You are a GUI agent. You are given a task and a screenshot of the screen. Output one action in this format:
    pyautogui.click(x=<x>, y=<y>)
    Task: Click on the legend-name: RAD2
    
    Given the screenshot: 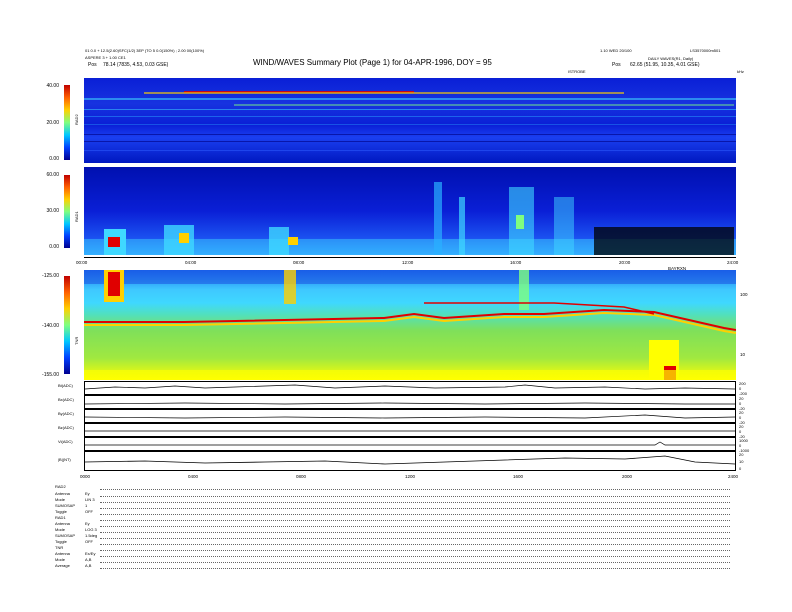 What is the action you would take?
    pyautogui.click(x=60, y=486)
    